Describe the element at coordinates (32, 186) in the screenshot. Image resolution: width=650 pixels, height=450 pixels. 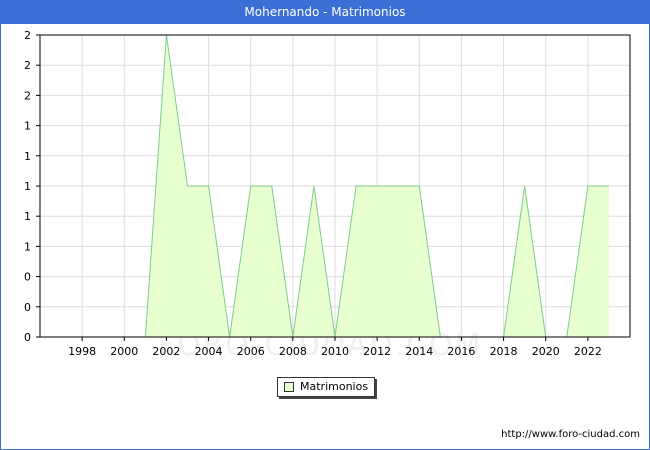
I see `y-axis-ticks: 0 0 0 1 1 1 1 1 2 2 2` at that location.